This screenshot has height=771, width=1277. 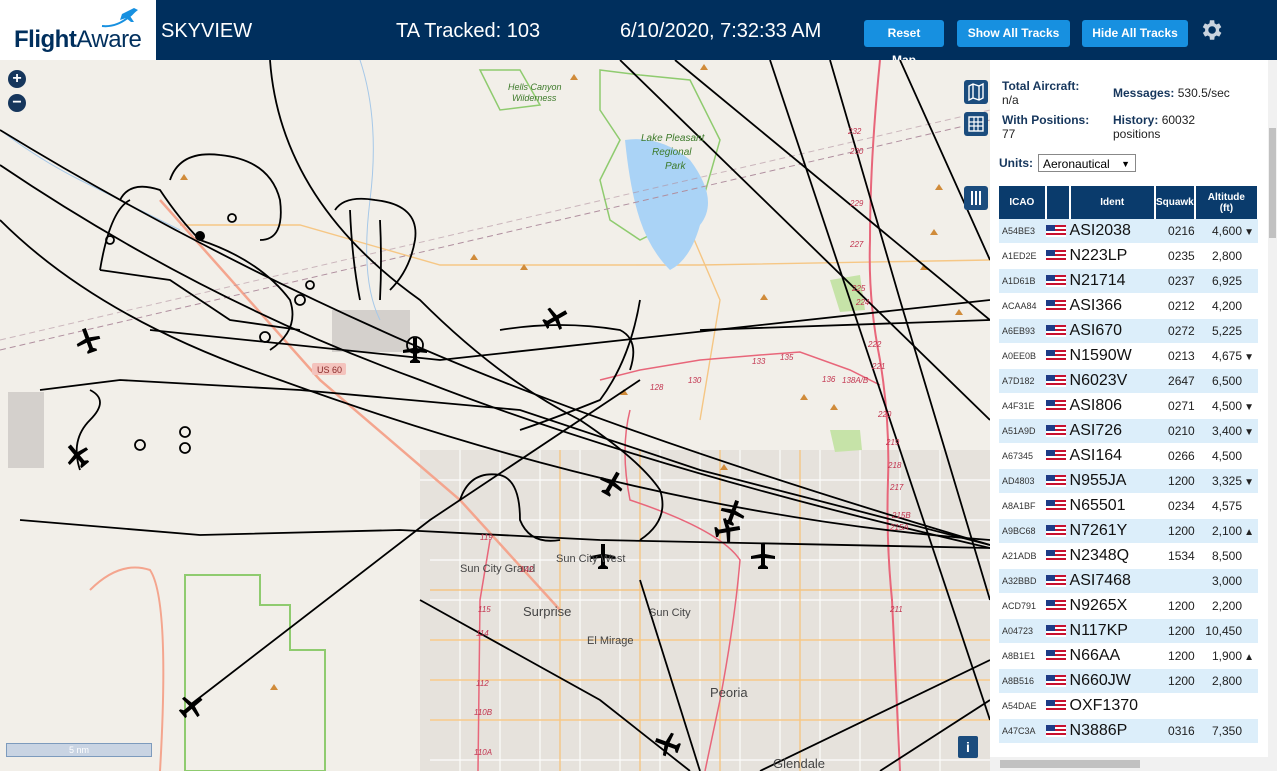 I want to click on show-all-tracks-button: Show All Tracks, so click(x=1013, y=33).